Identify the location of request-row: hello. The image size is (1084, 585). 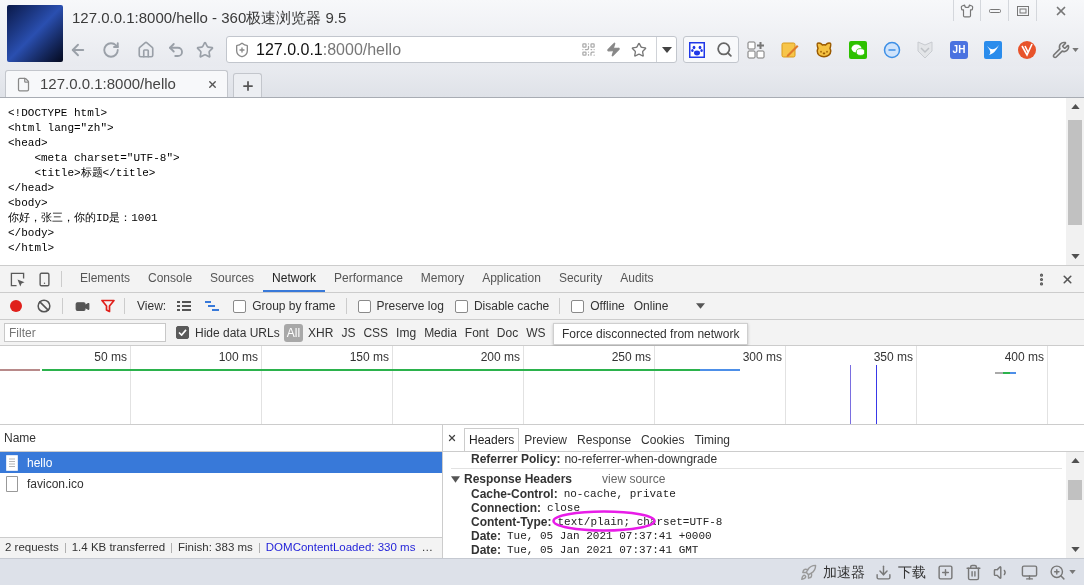
(221, 462).